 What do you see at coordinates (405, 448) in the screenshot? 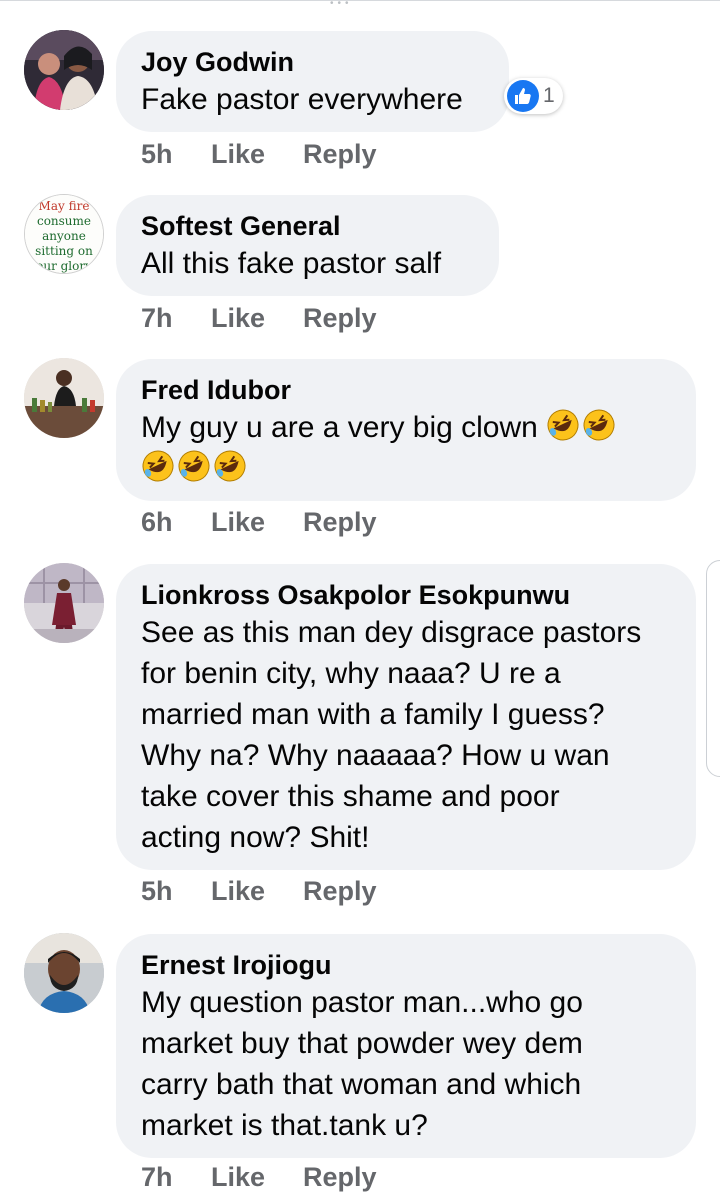
I see `comment-text: My guy u are a very big clown` at bounding box center [405, 448].